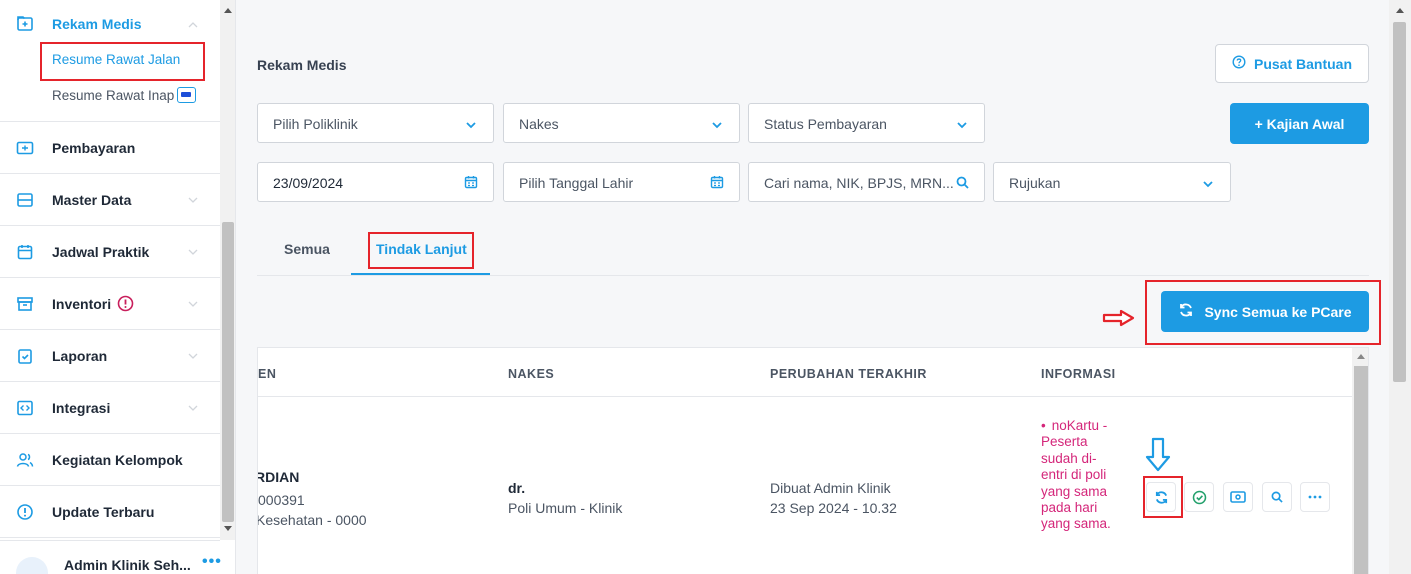 This screenshot has width=1411, height=574. Describe the element at coordinates (1163, 497) in the screenshot. I see `highlight-box-sync-row` at that location.